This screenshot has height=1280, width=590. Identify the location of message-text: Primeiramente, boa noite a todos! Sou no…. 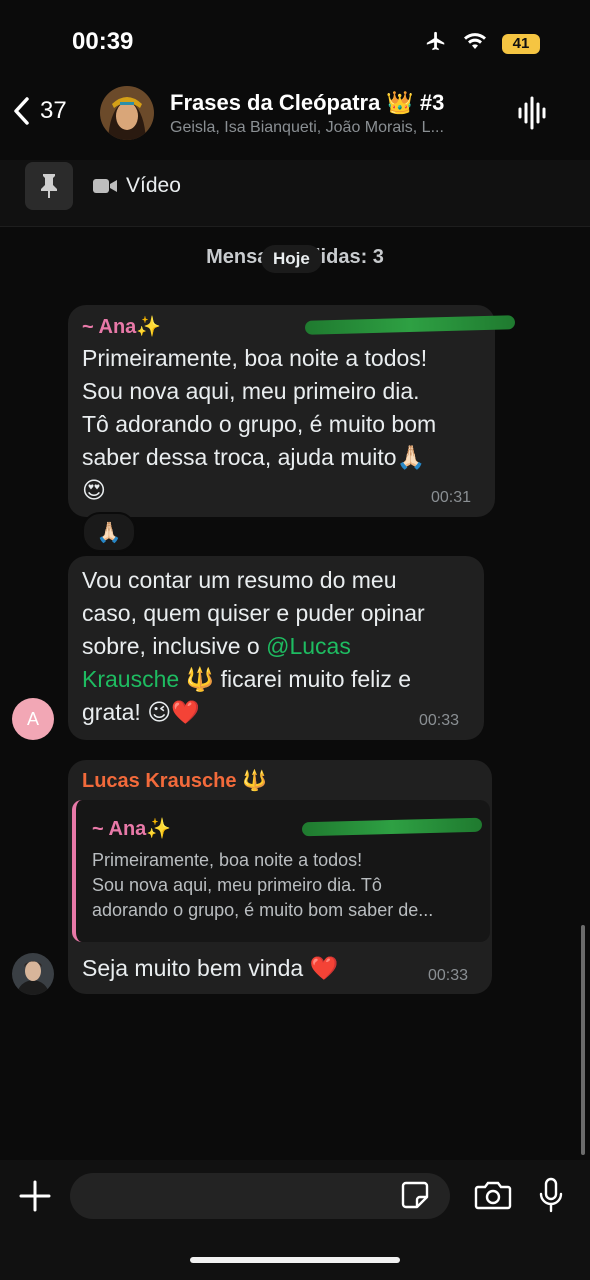
(259, 424).